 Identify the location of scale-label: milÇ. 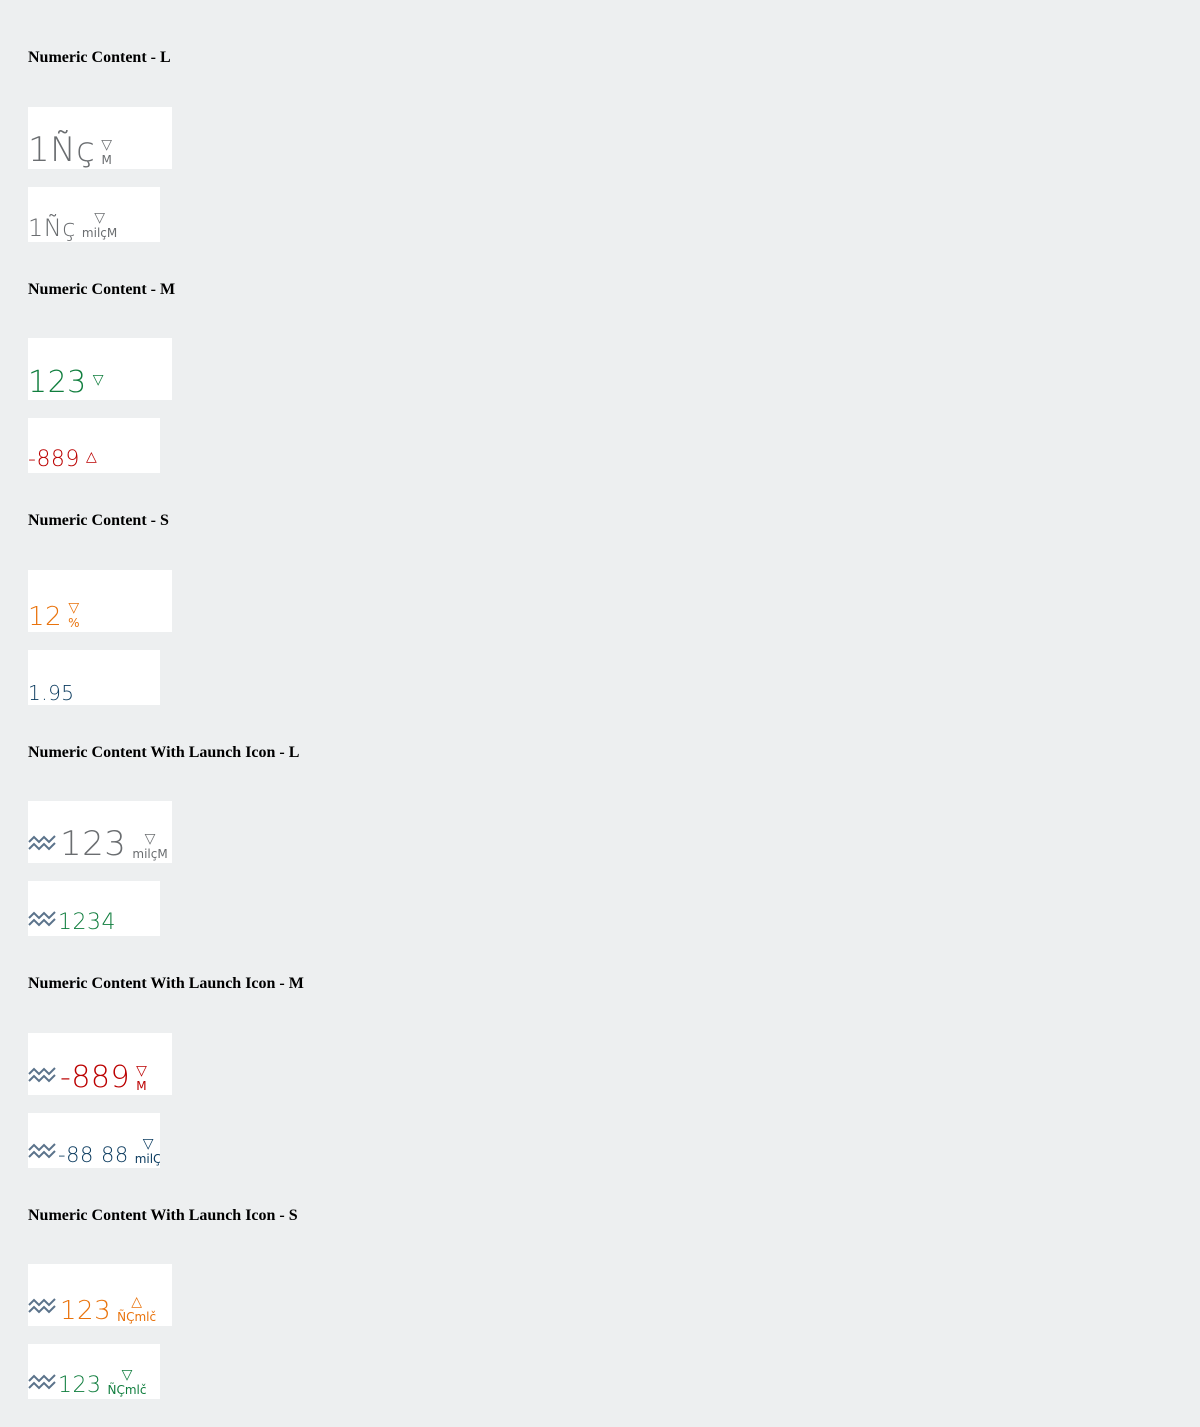
(147, 1159).